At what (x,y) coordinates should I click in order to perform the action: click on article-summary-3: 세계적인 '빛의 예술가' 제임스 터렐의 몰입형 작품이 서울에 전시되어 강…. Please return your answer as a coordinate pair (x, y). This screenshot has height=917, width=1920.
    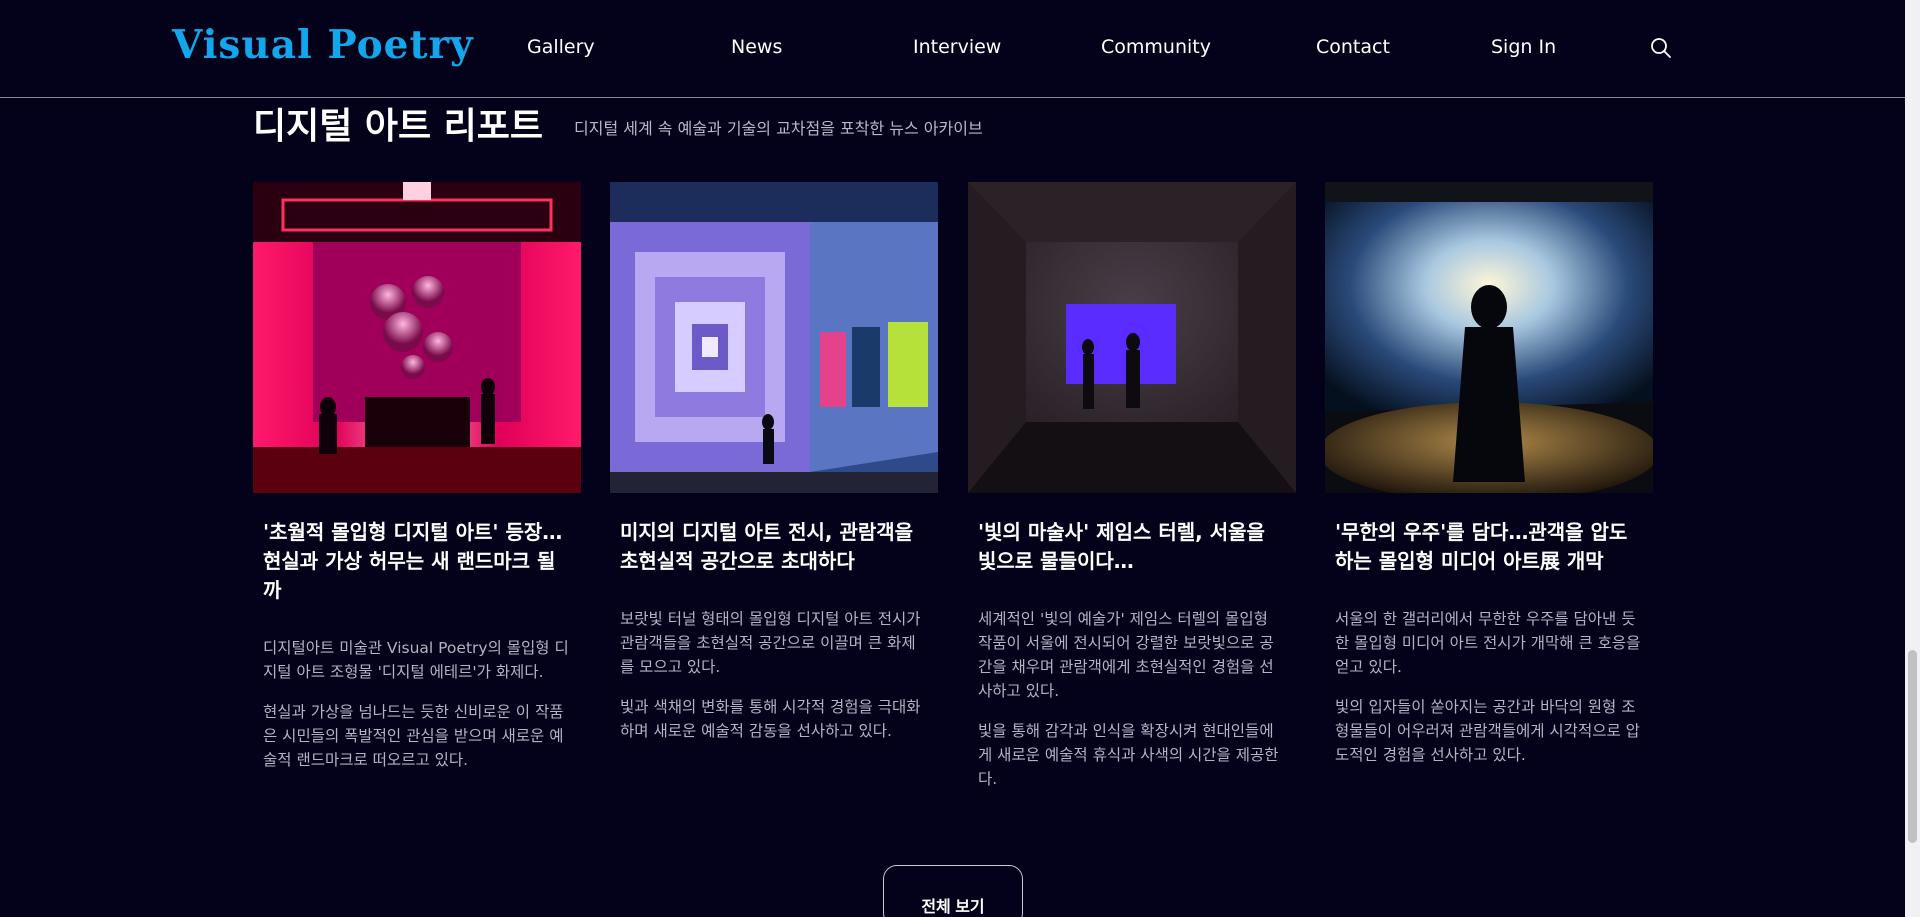
    Looking at the image, I should click on (1126, 655).